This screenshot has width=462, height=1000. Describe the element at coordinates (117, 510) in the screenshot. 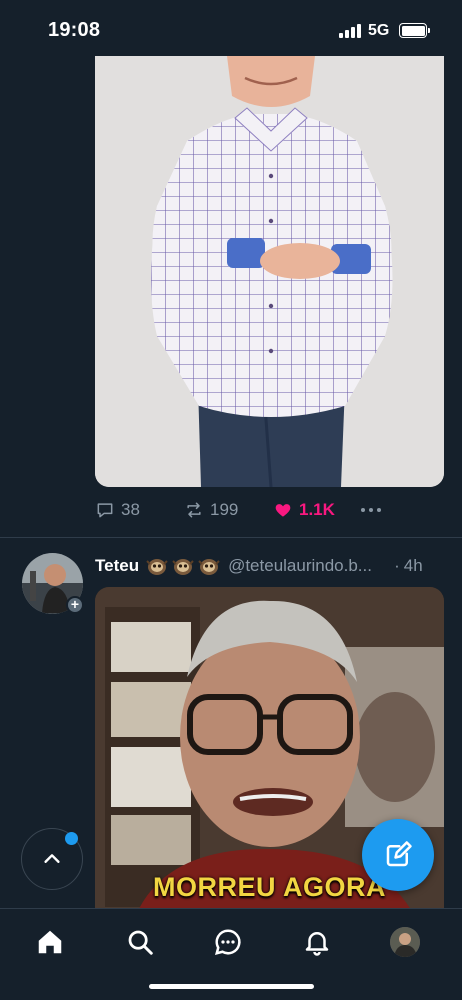

I see `reply-button: 38` at that location.